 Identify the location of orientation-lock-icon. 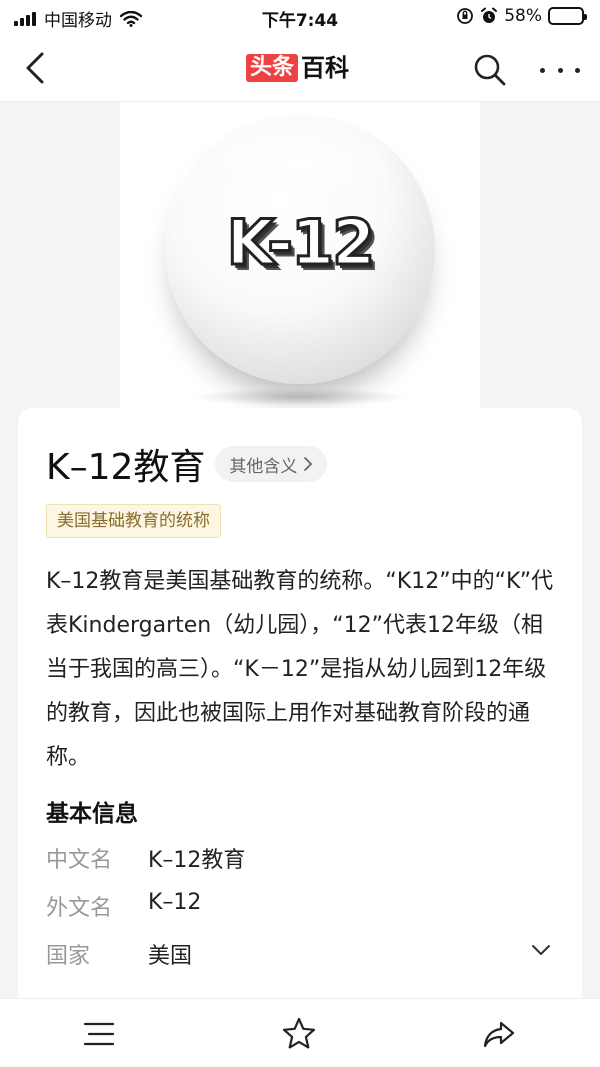
(465, 16).